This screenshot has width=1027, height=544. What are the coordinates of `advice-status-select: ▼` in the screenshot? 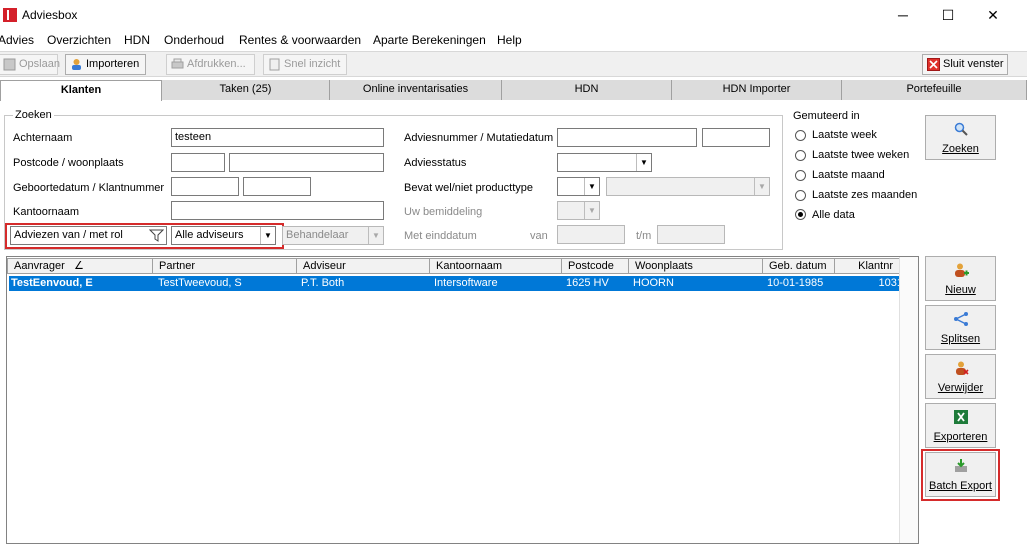 It's located at (604, 162).